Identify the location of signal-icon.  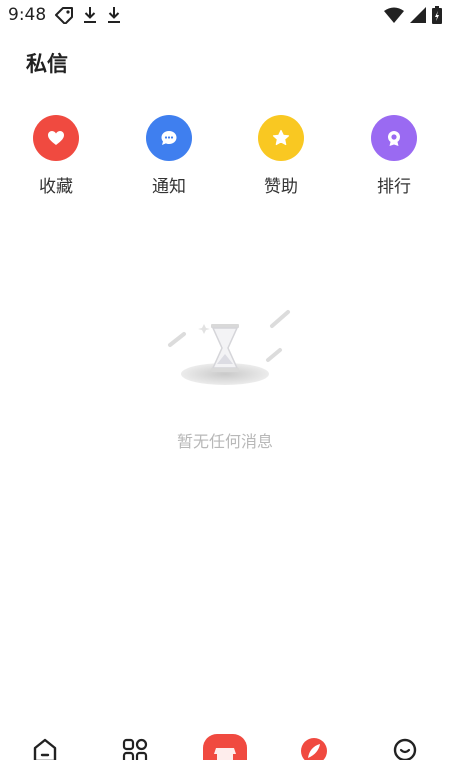
(418, 15).